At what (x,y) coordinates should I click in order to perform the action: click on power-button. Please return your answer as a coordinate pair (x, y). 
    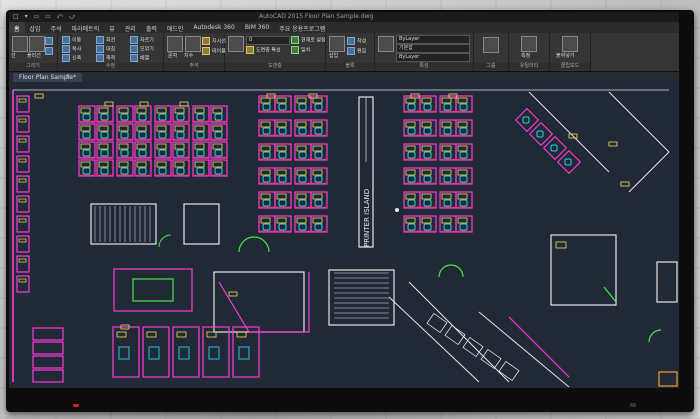
    Looking at the image, I should click on (633, 405).